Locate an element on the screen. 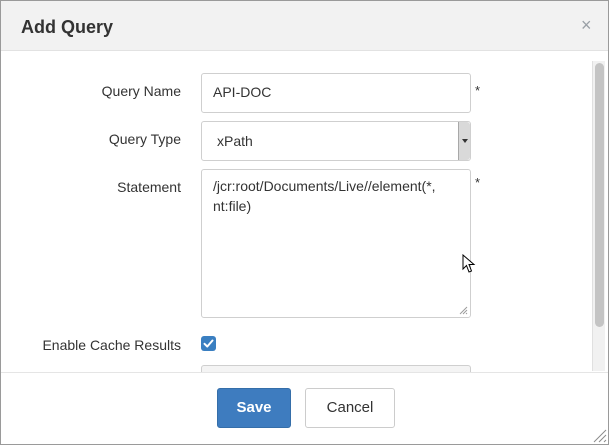 The width and height of the screenshot is (609, 445). cancel-button: Cancel is located at coordinates (350, 408).